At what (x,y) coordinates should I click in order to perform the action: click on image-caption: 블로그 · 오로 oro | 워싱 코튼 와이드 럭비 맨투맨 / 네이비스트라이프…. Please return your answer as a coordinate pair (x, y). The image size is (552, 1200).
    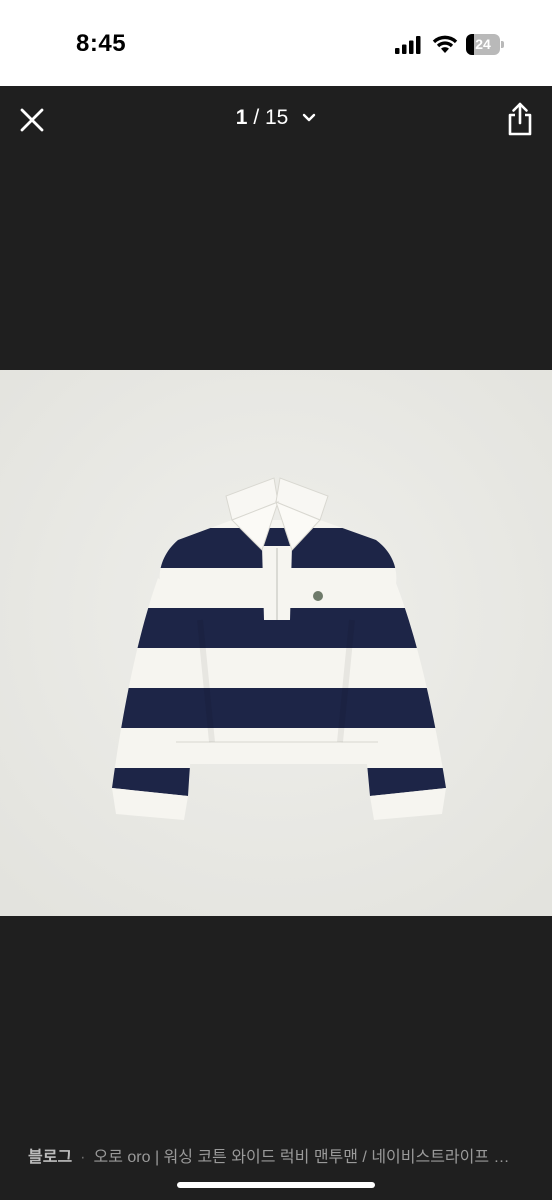
    Looking at the image, I should click on (278, 1155).